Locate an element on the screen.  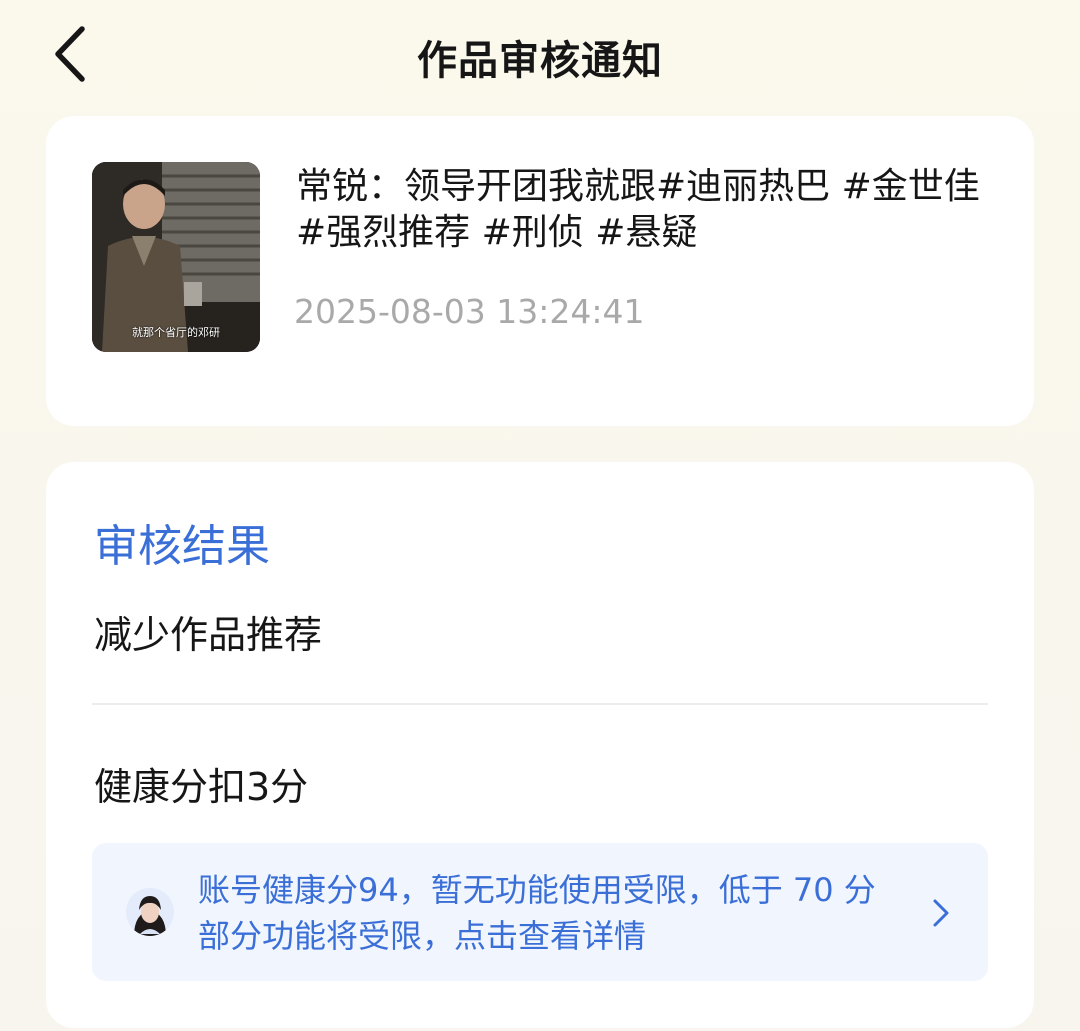
review-outcome: 减少作品推荐 is located at coordinates (208, 635).